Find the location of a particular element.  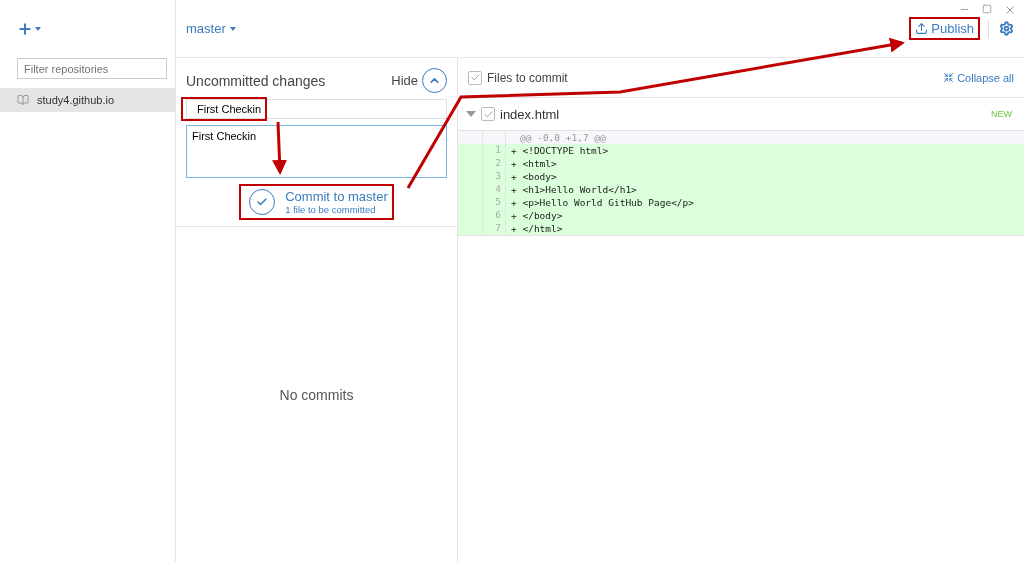

book-icon is located at coordinates (23, 100).